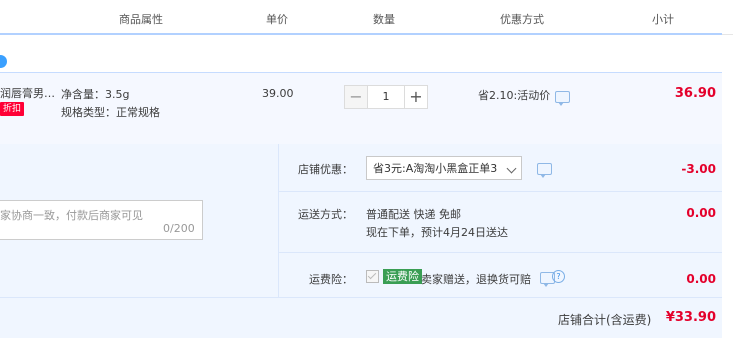 The image size is (733, 338). I want to click on insurance-tag: 运费险, so click(402, 276).